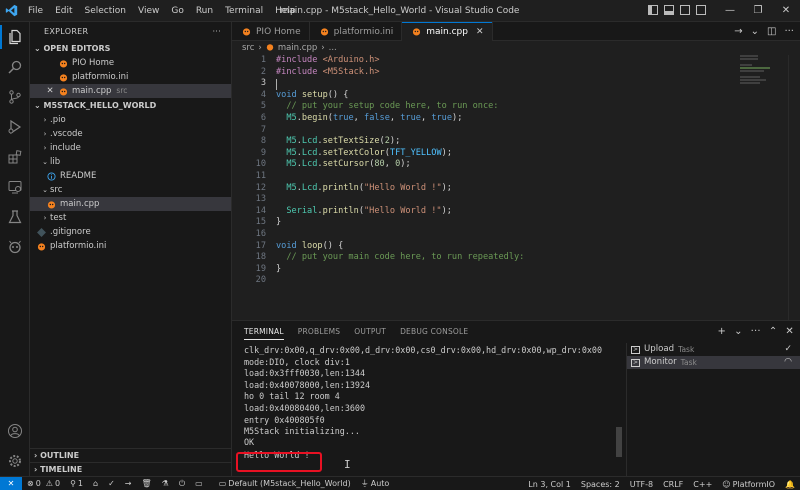 The image size is (800, 490). Describe the element at coordinates (131, 455) in the screenshot. I see `outline-header: › OUTLINE` at that location.